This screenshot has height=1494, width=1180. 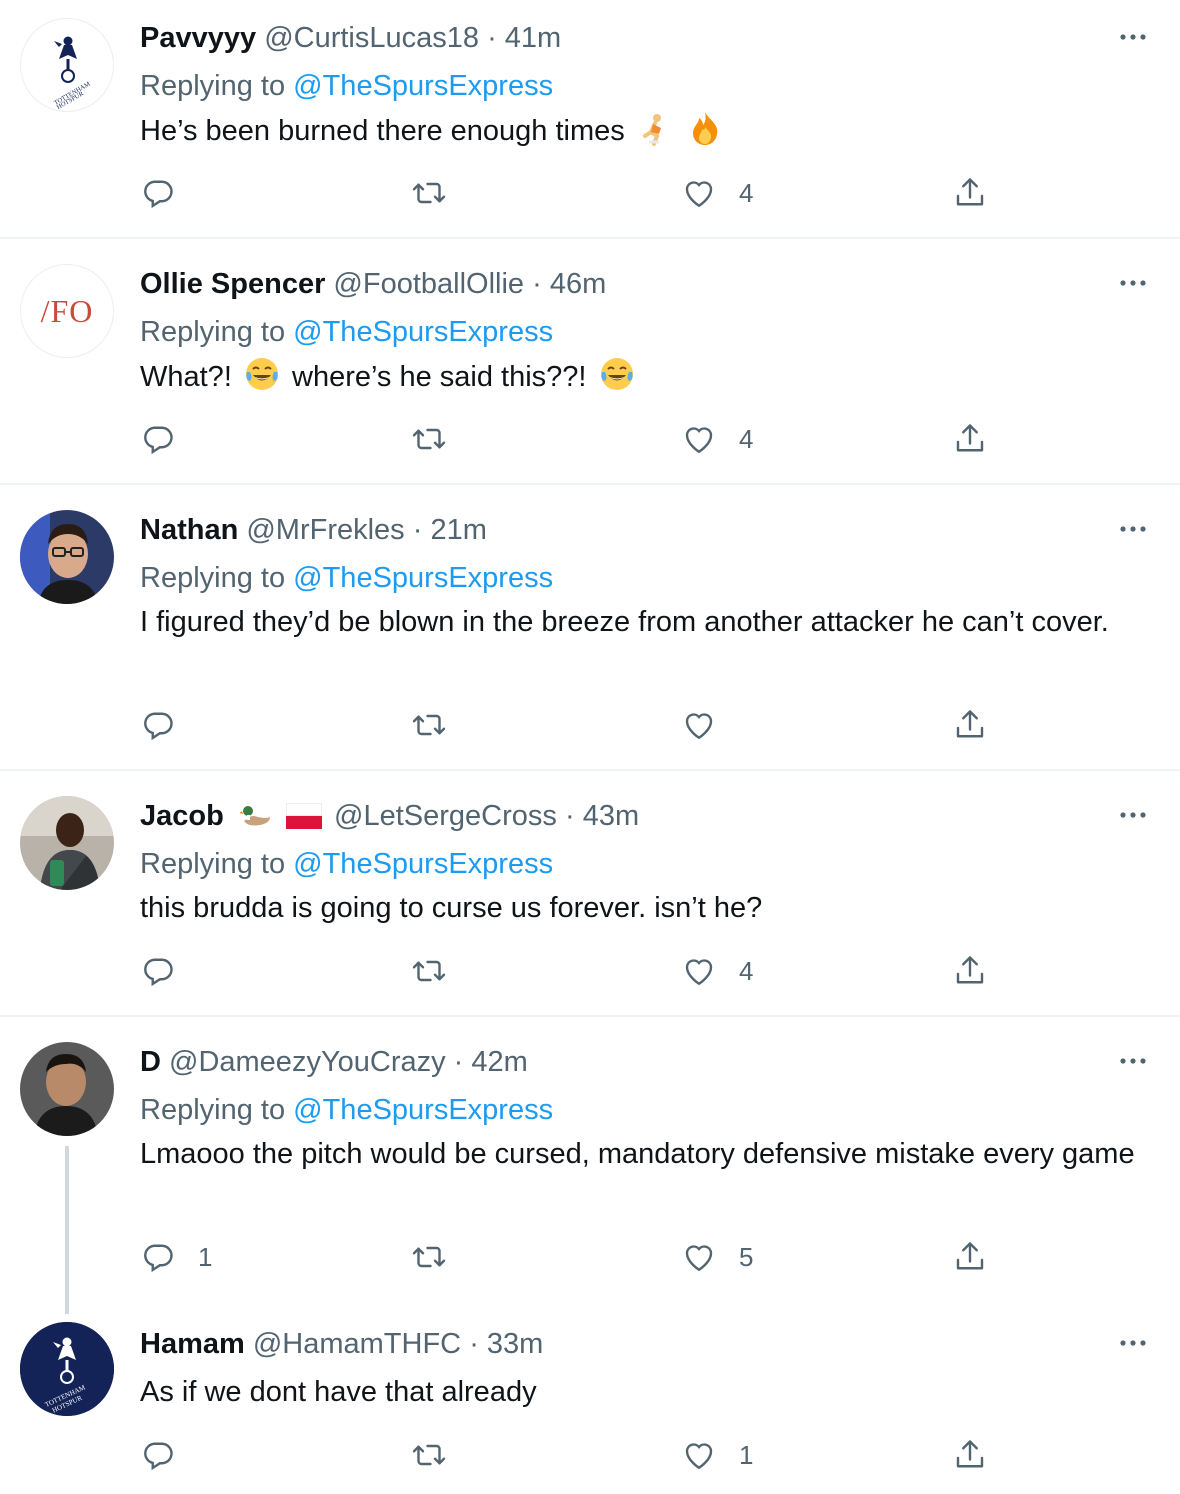 I want to click on fire-emoji-icon, so click(x=705, y=128).